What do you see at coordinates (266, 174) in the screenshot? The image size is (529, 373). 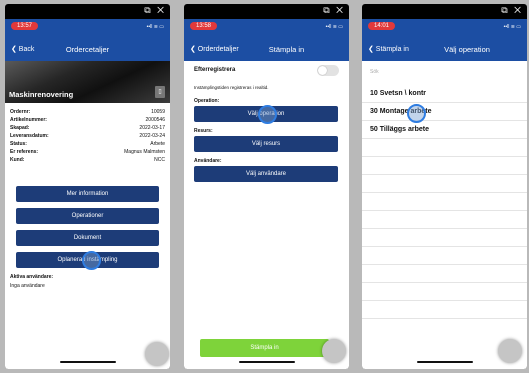 I see `select-user-button: Välj användare` at bounding box center [266, 174].